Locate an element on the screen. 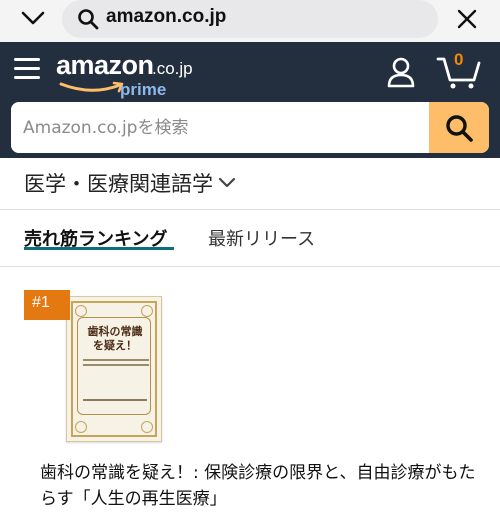  category-label: 医学・医療関連語学 is located at coordinates (118, 184).